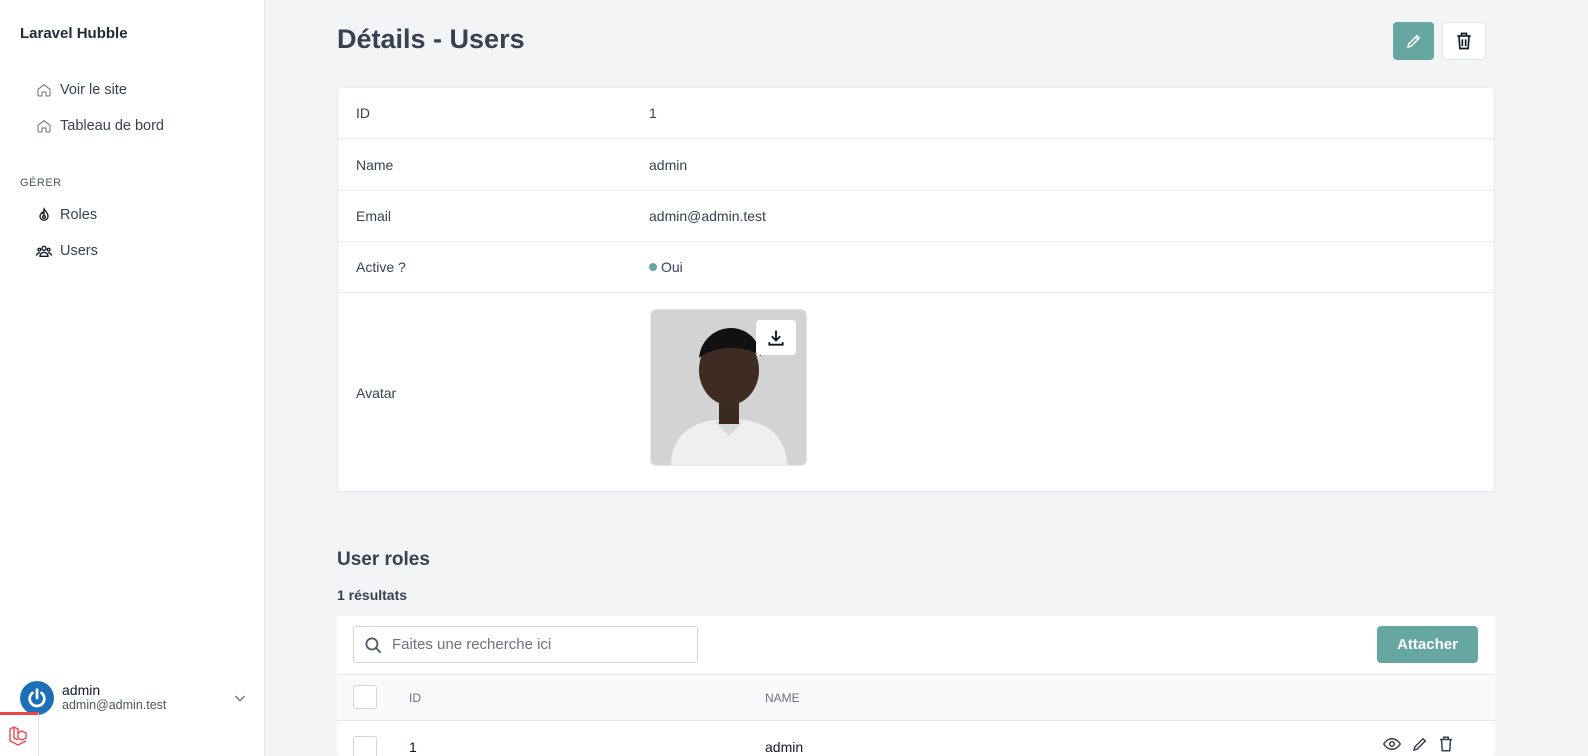  What do you see at coordinates (112, 126) in the screenshot?
I see `sidebar-item-label: Tableau de bord` at bounding box center [112, 126].